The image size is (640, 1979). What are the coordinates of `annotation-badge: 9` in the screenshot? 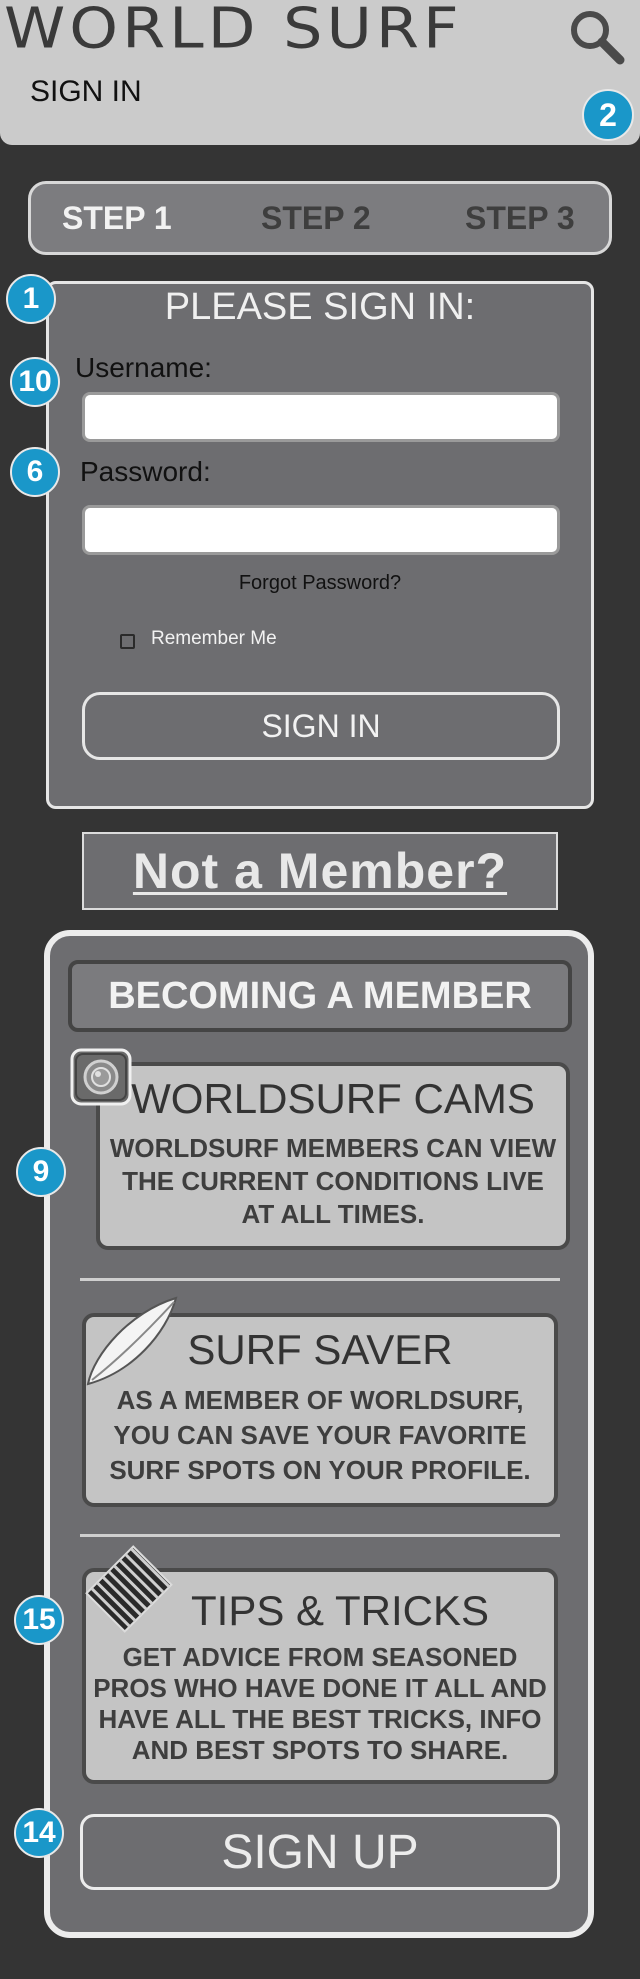 It's located at (41, 1172).